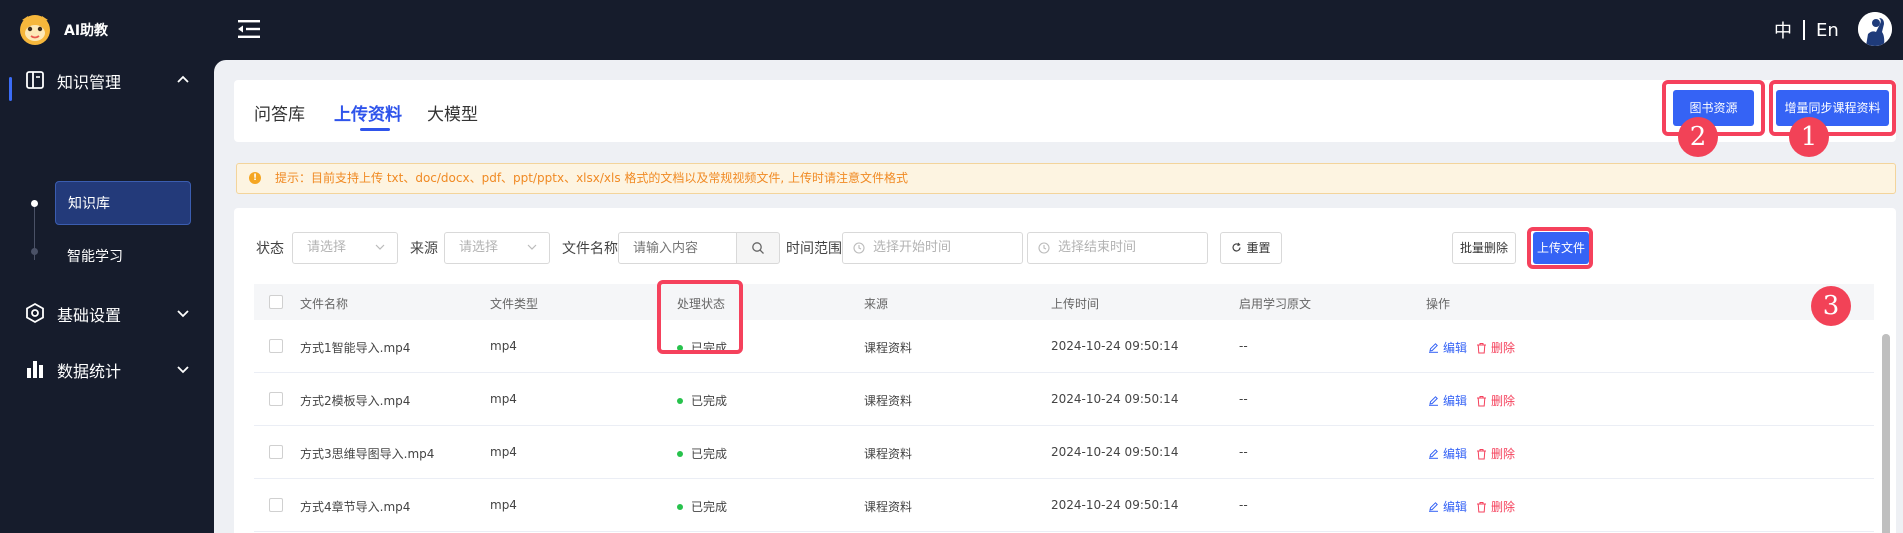 The image size is (1903, 533). I want to click on sidebar-group-basic-settings: 基础设置, so click(107, 313).